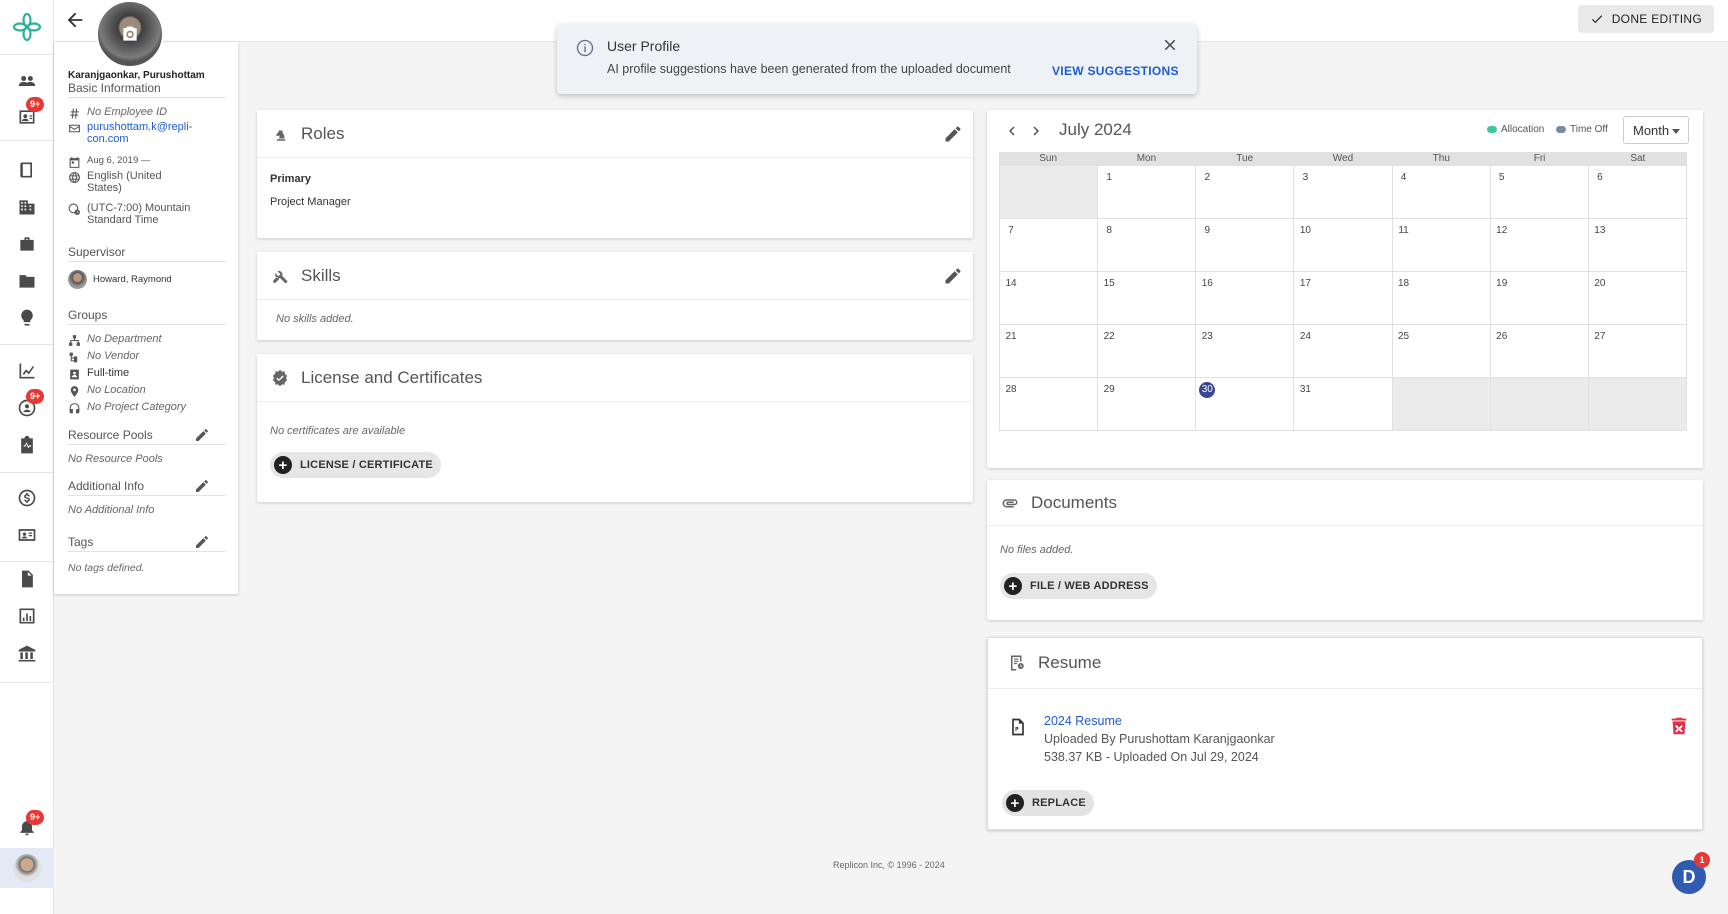 This screenshot has height=914, width=1728. What do you see at coordinates (1539, 245) in the screenshot?
I see `calendar-day-cell: 12` at bounding box center [1539, 245].